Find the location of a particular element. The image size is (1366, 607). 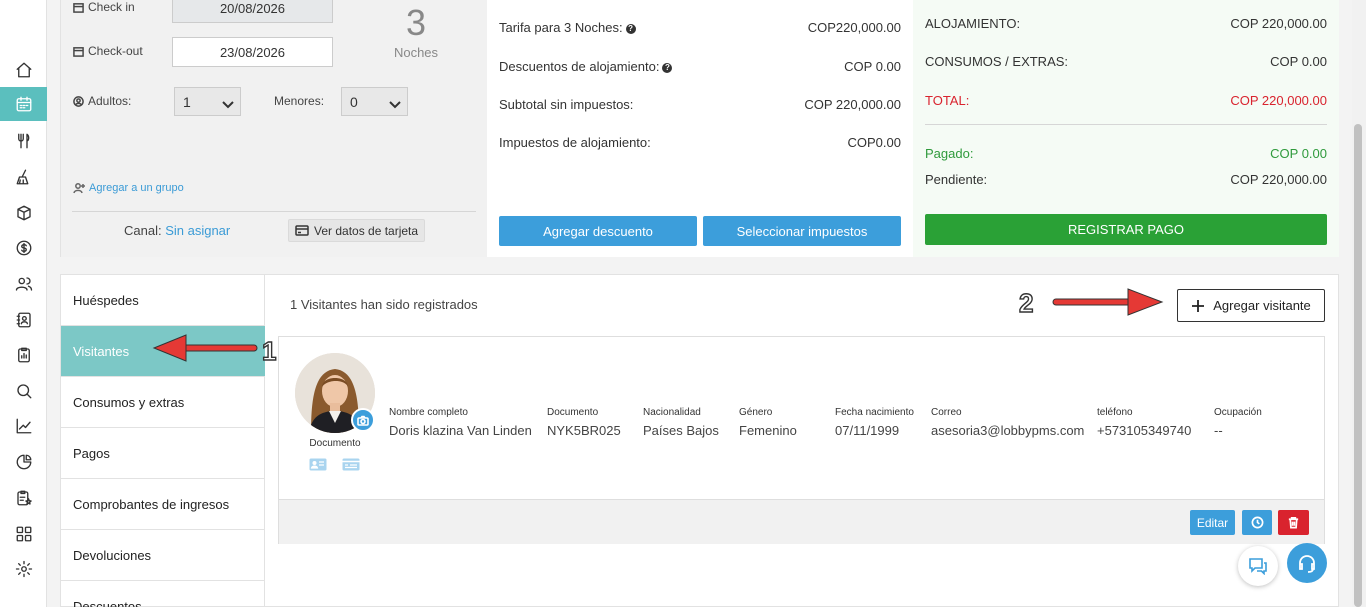

checkin-field: 20/08/2026 is located at coordinates (252, 11).